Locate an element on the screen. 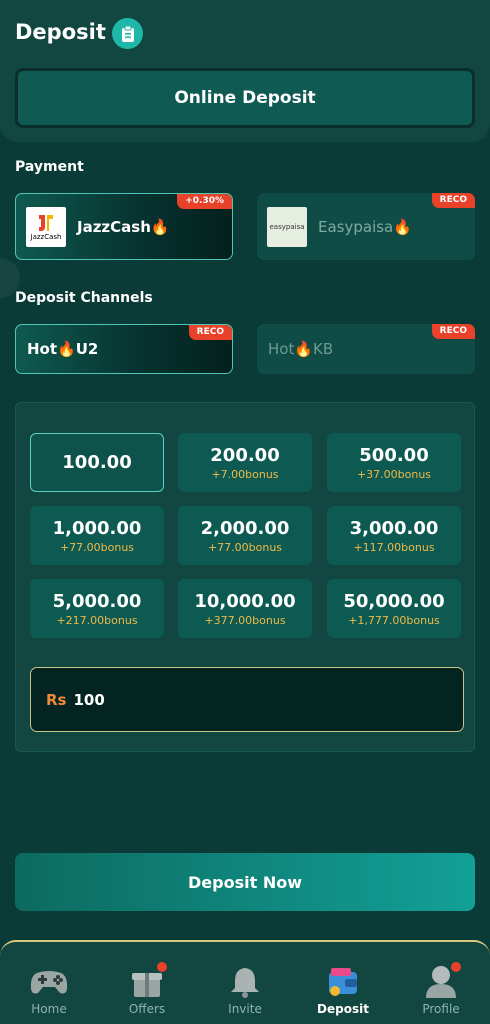 The height and width of the screenshot is (1024, 490). amount-value: 100 is located at coordinates (89, 699).